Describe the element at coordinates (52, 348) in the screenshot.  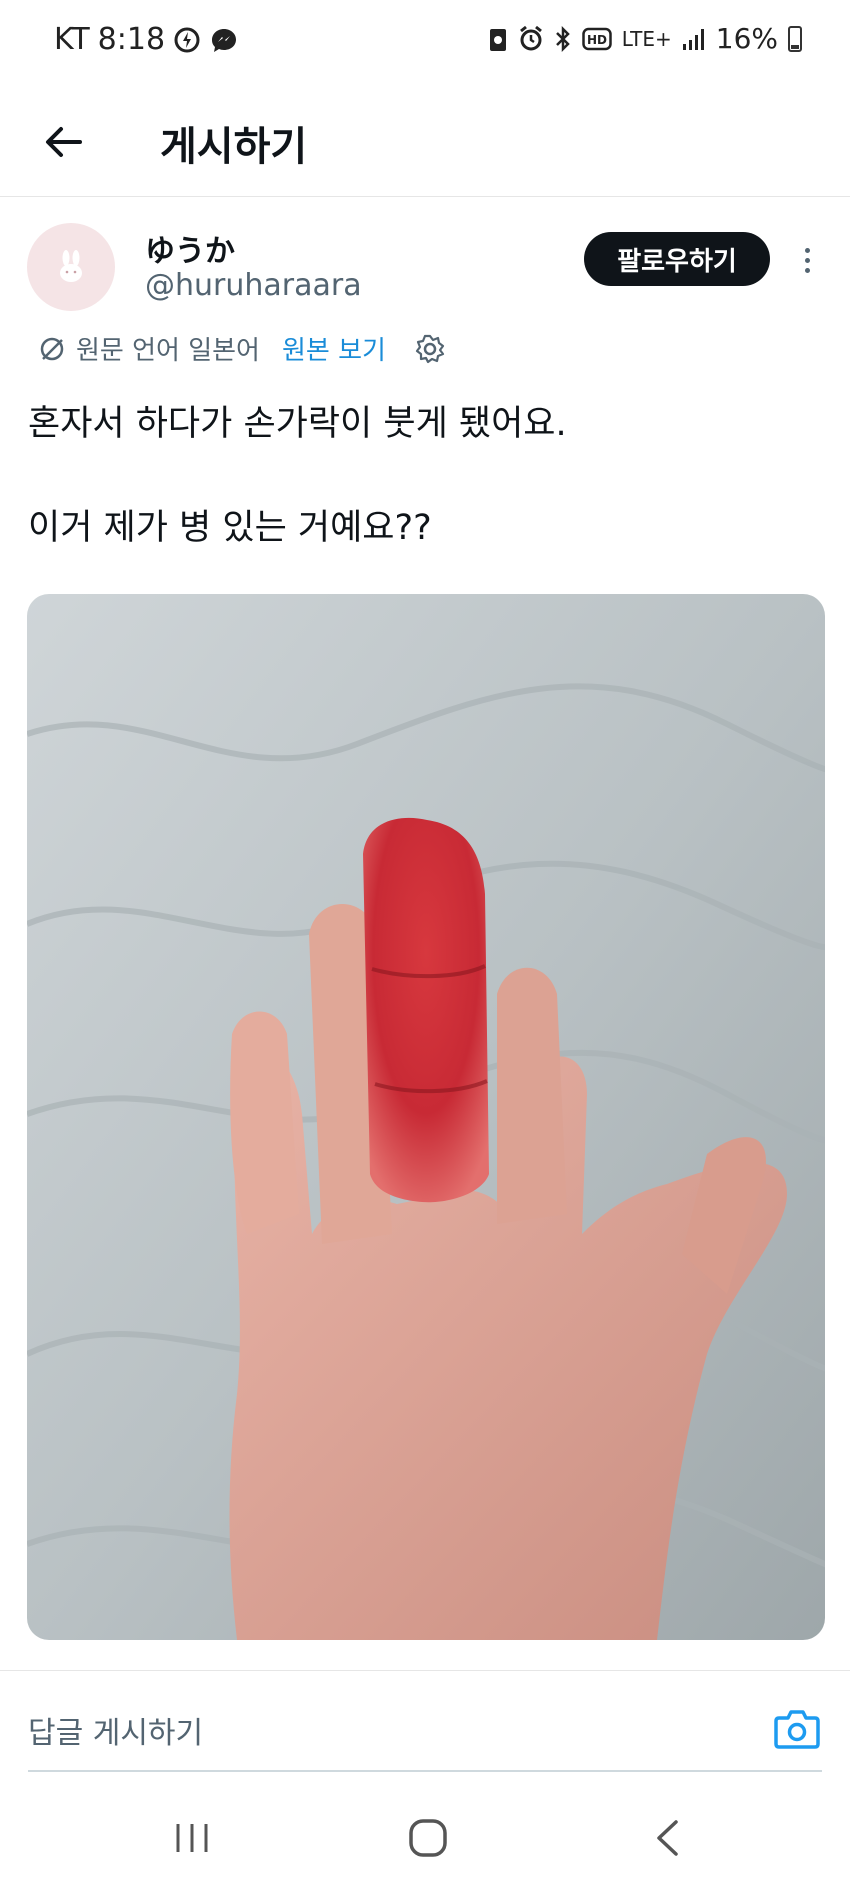
I see `translate-off-icon` at that location.